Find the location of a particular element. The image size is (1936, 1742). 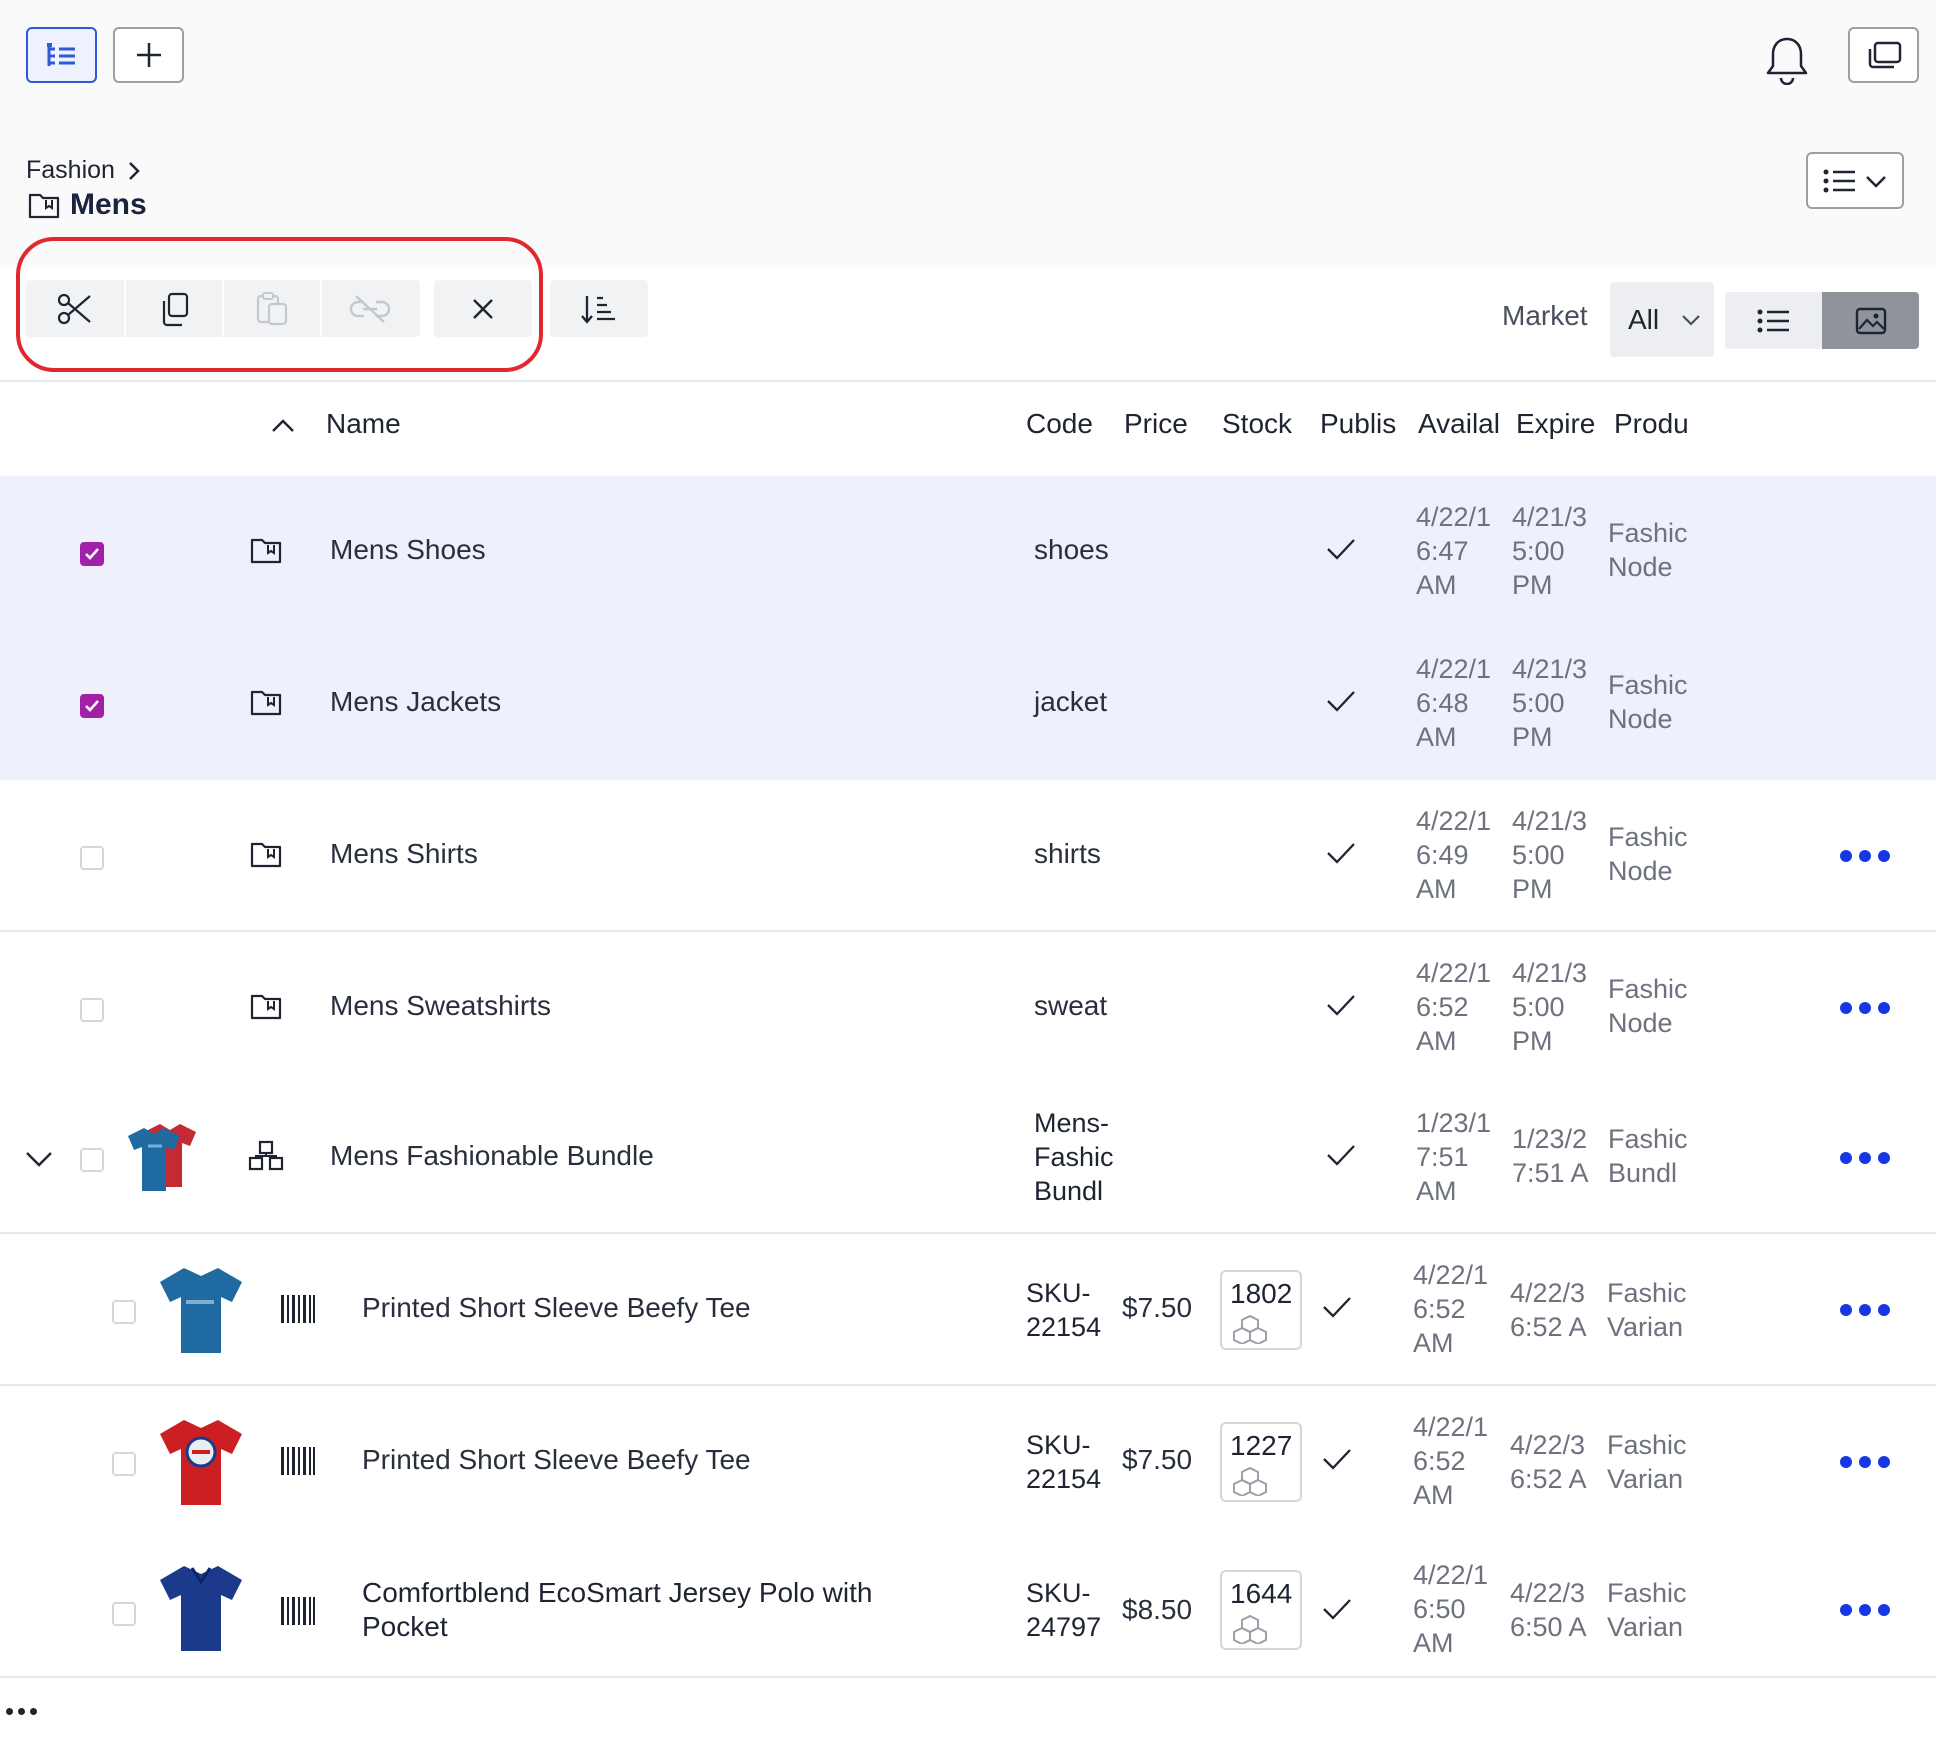

row-expire: 4/22/3 6:50 A is located at coordinates (1548, 1610).